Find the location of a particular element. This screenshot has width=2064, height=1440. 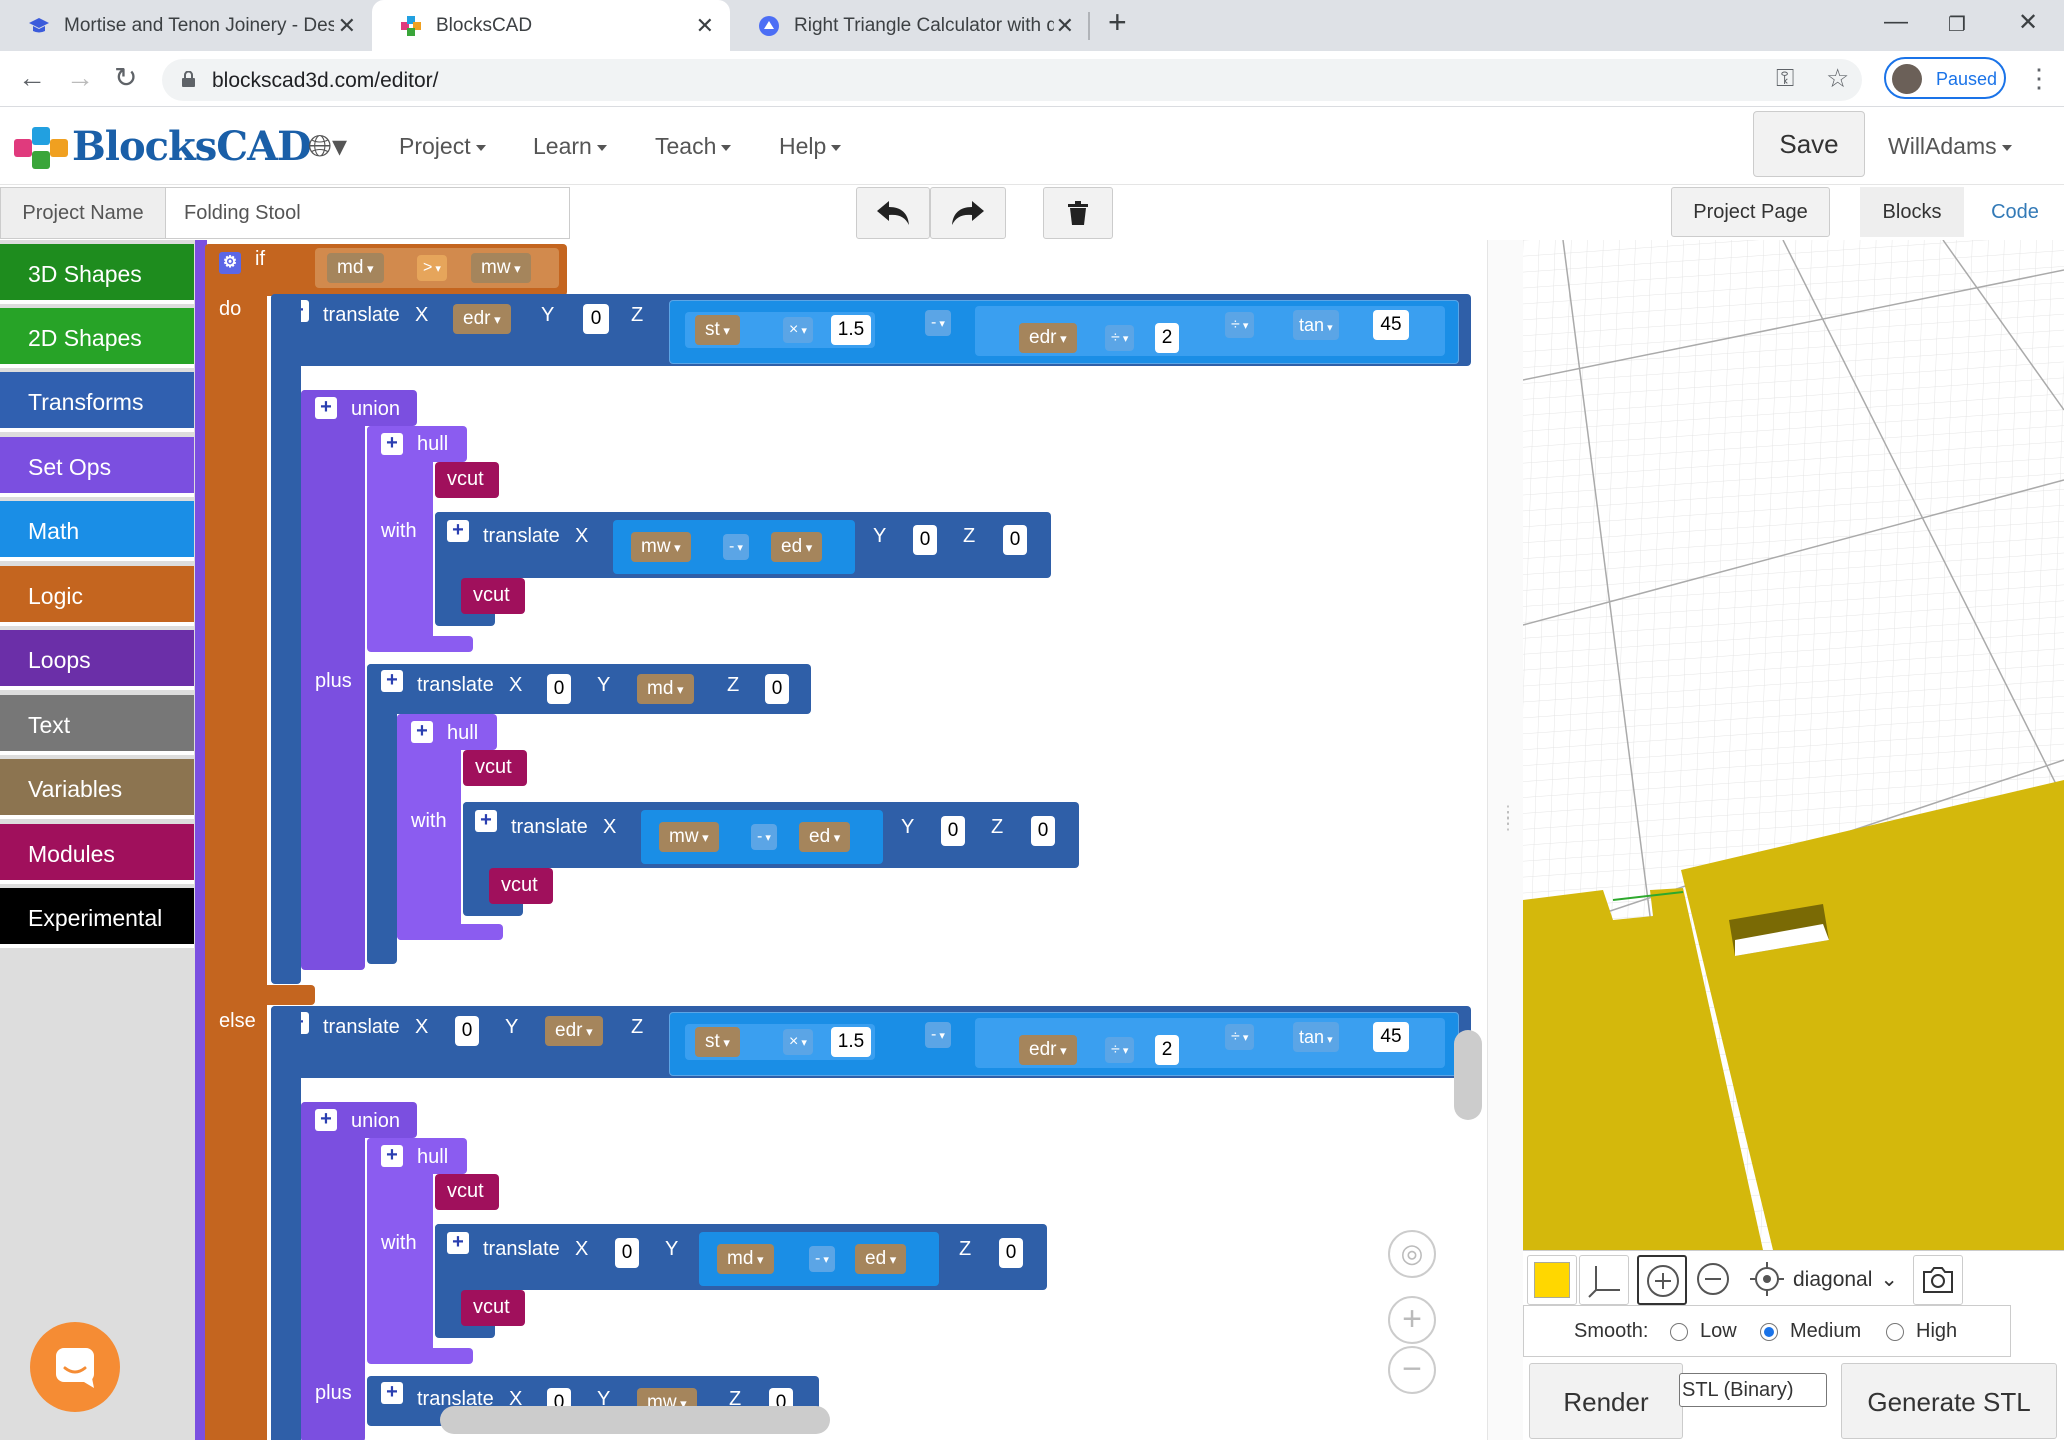

zoom-out-icon: − is located at coordinates (1412, 1370).